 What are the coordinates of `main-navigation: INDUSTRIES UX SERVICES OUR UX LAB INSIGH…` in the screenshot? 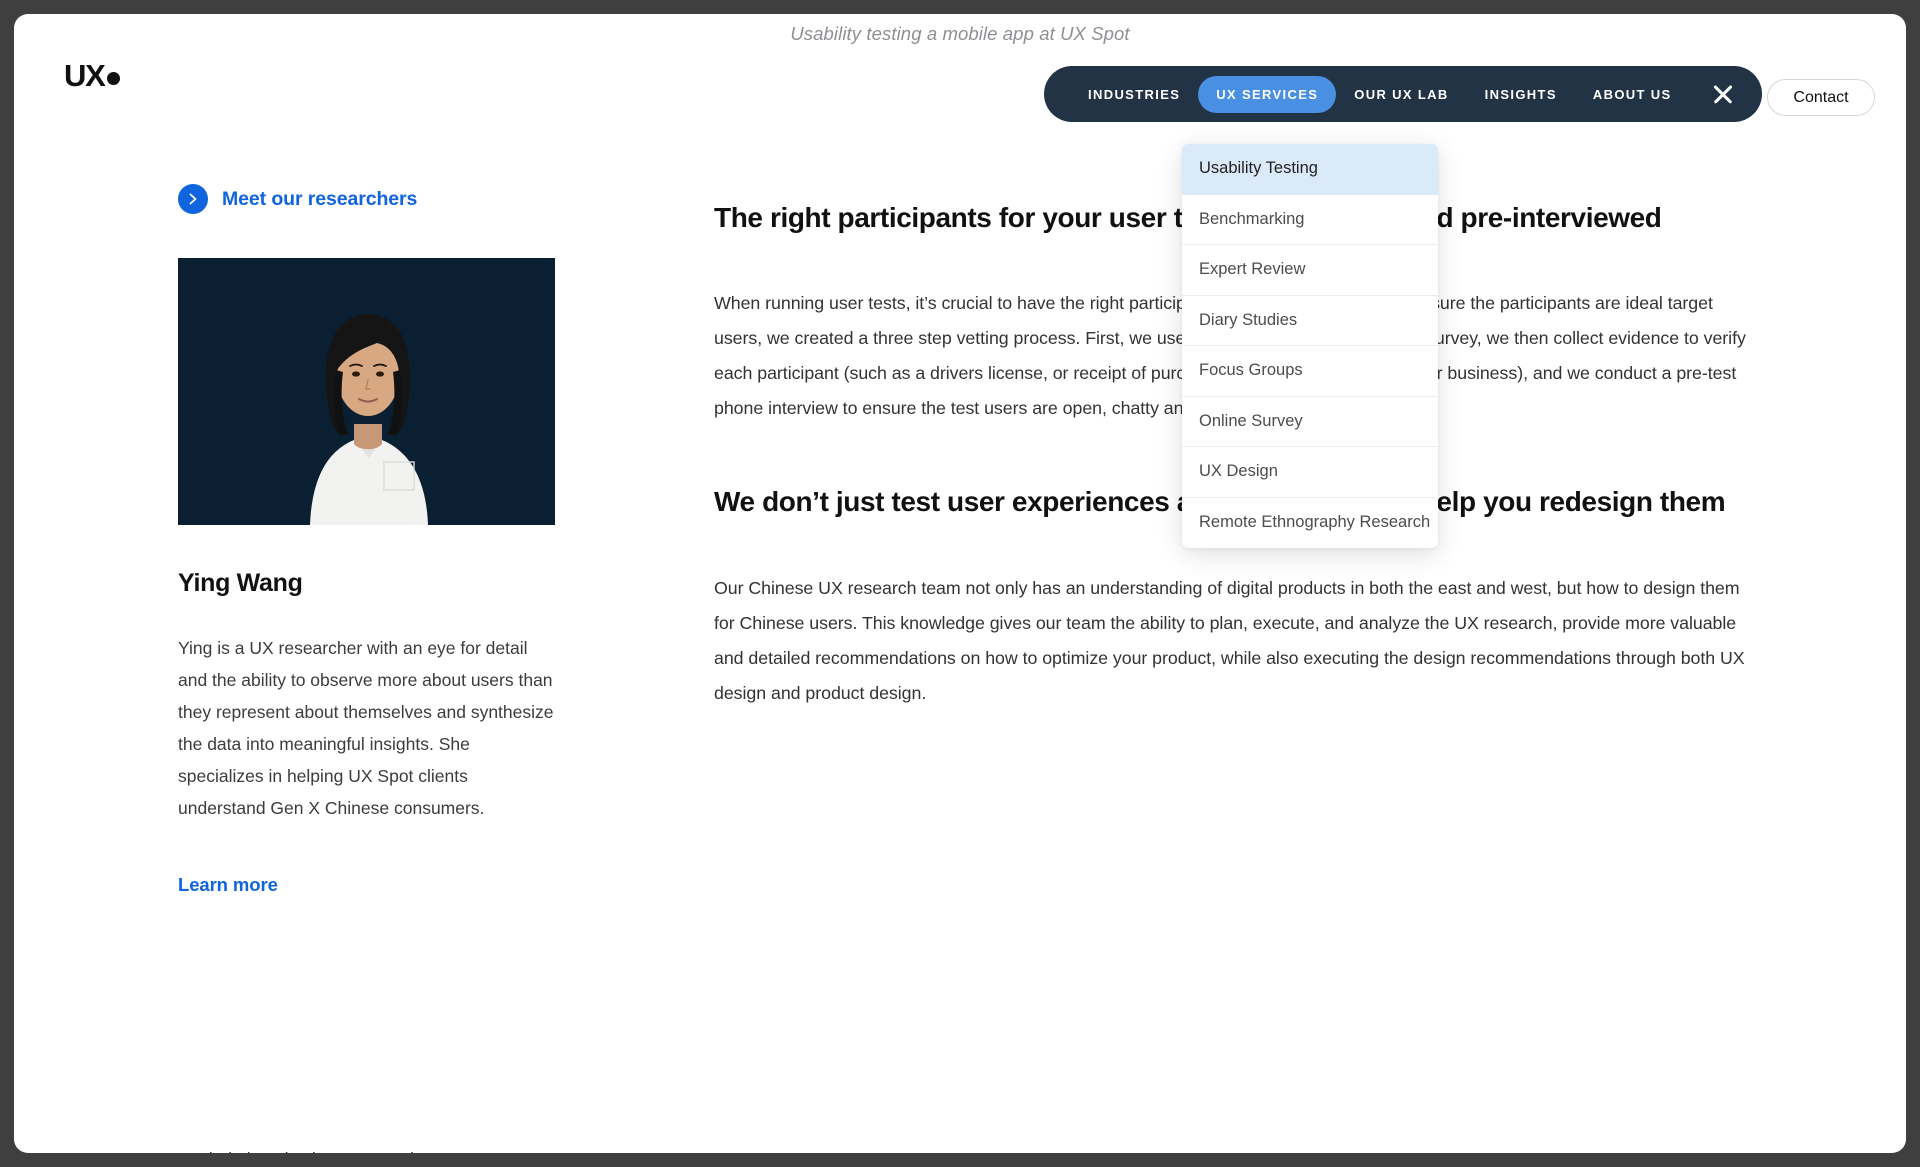 It's located at (1403, 94).